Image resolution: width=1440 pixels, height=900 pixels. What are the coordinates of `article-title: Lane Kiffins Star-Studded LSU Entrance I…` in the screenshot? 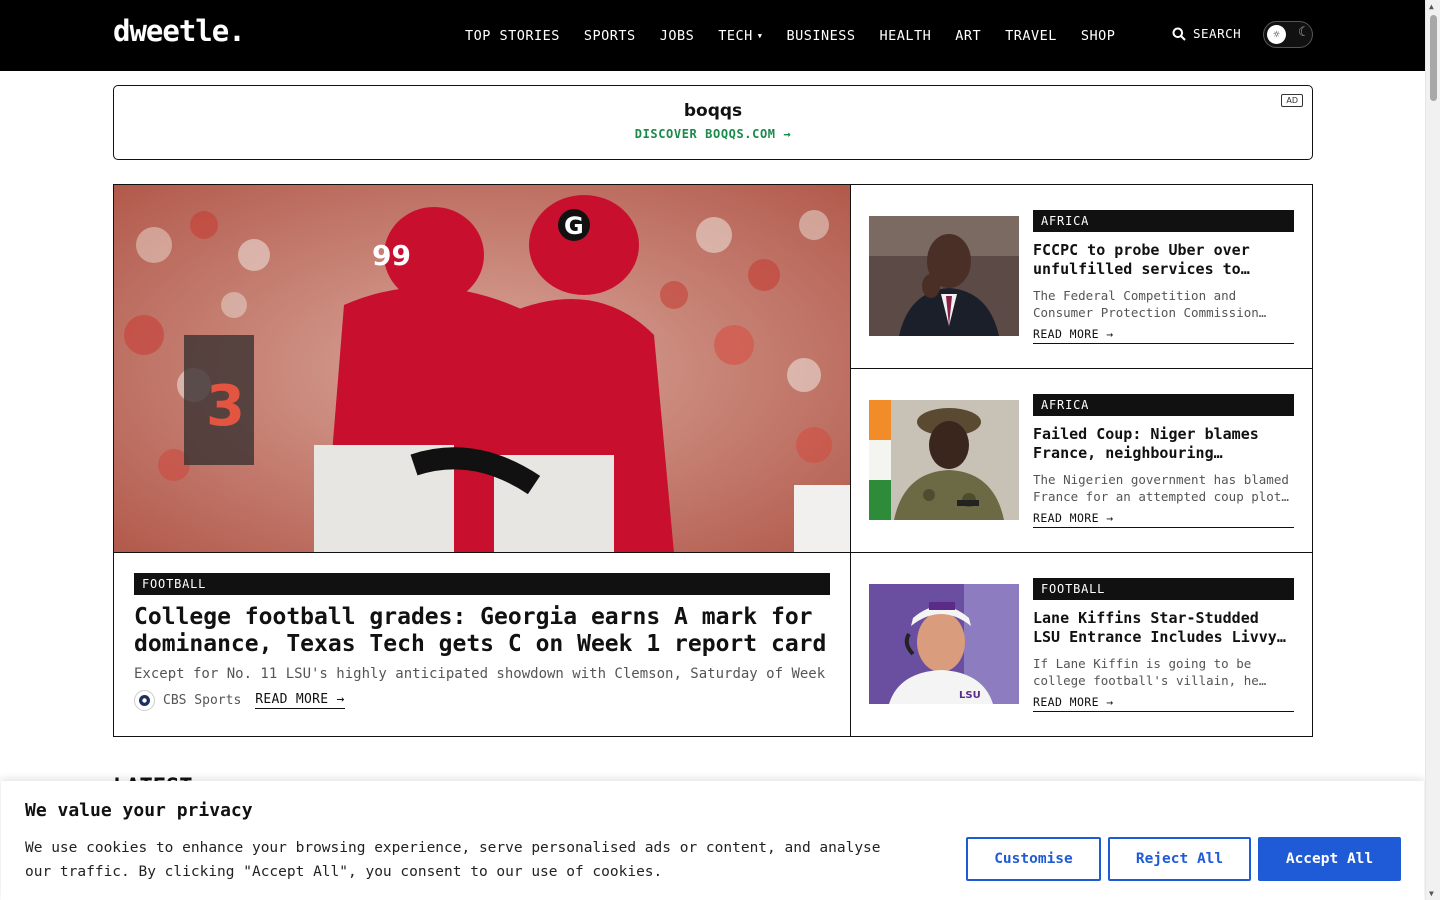 It's located at (1163, 628).